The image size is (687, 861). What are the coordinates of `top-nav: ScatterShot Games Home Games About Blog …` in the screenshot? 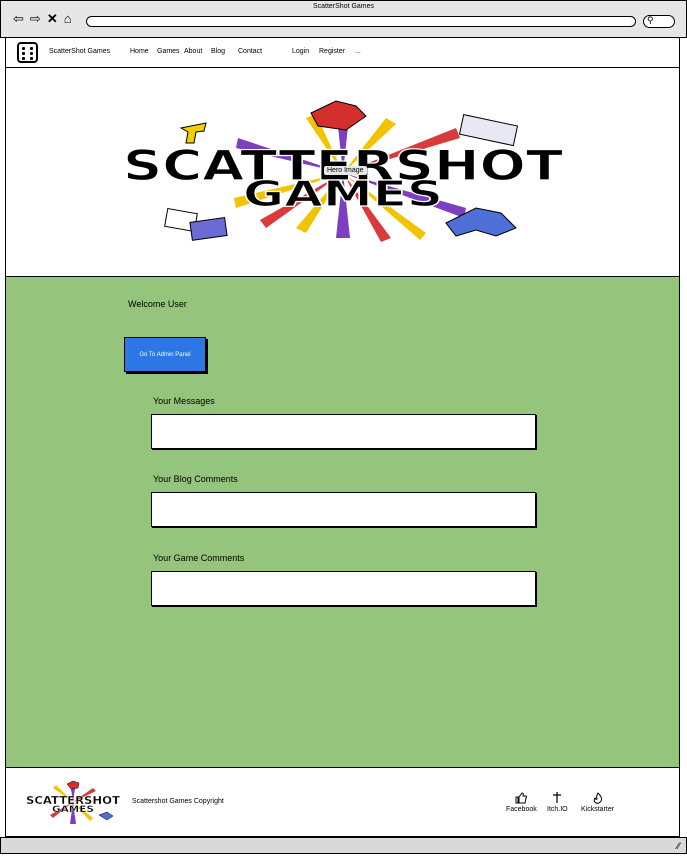 It's located at (342, 52).